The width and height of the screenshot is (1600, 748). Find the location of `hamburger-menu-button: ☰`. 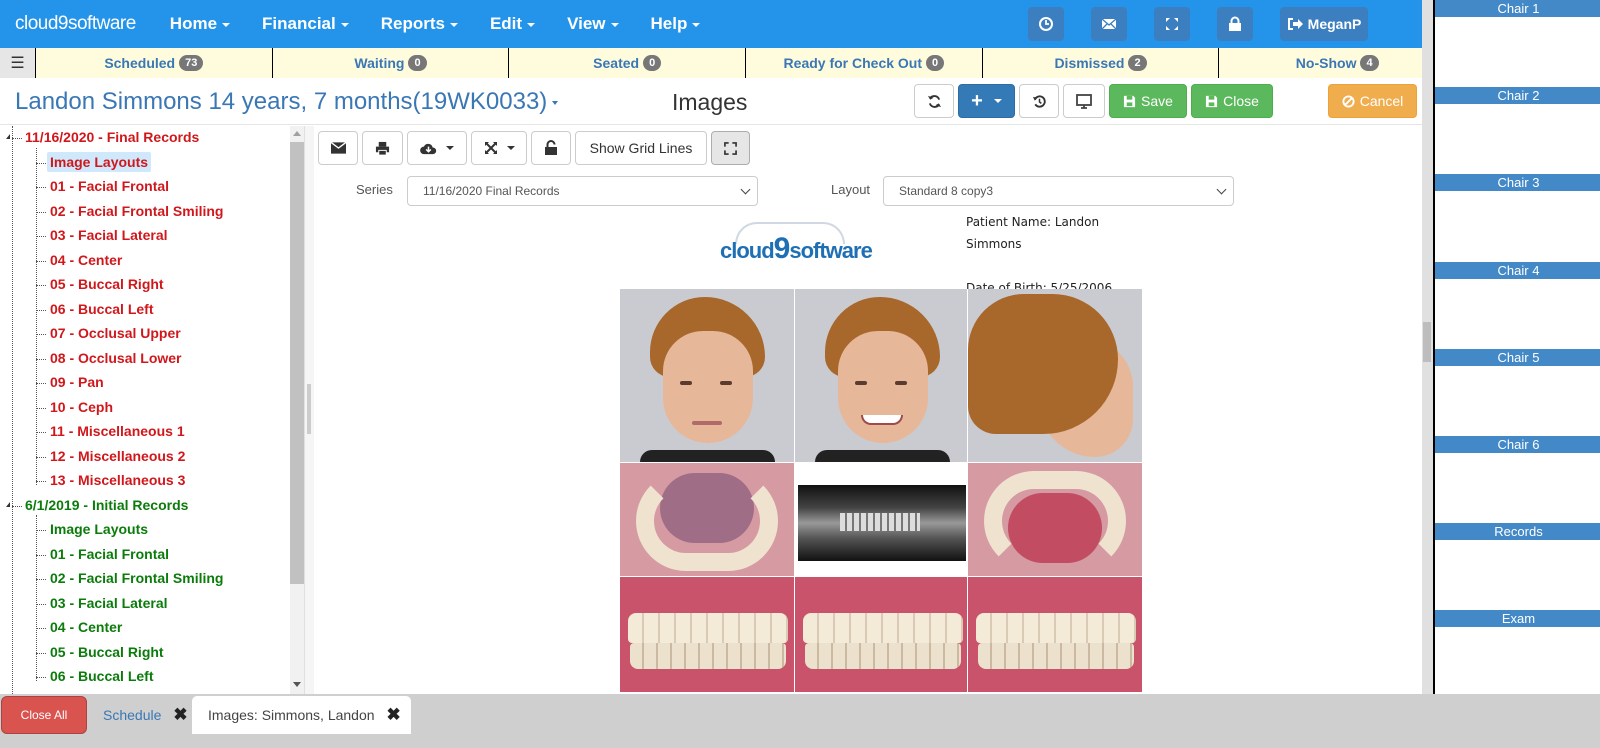

hamburger-menu-button: ☰ is located at coordinates (17, 63).